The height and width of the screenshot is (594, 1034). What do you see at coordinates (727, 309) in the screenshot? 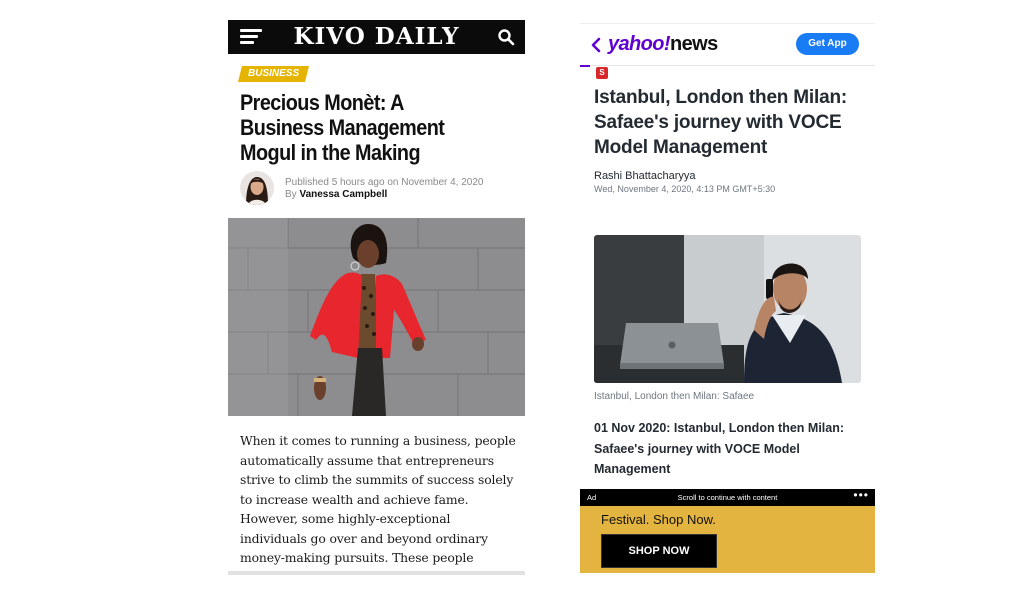
I see `article-photo` at bounding box center [727, 309].